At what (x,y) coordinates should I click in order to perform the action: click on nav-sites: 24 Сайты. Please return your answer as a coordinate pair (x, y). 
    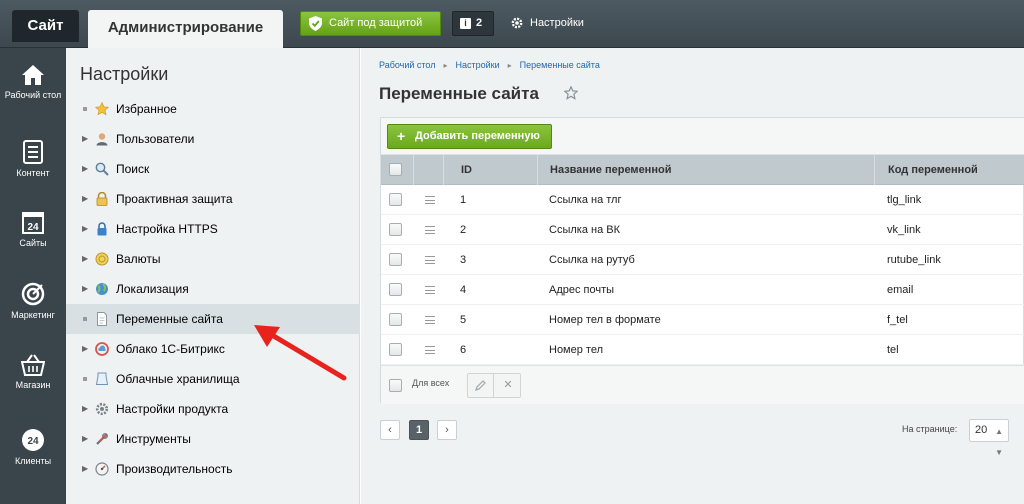
    Looking at the image, I should click on (33, 229).